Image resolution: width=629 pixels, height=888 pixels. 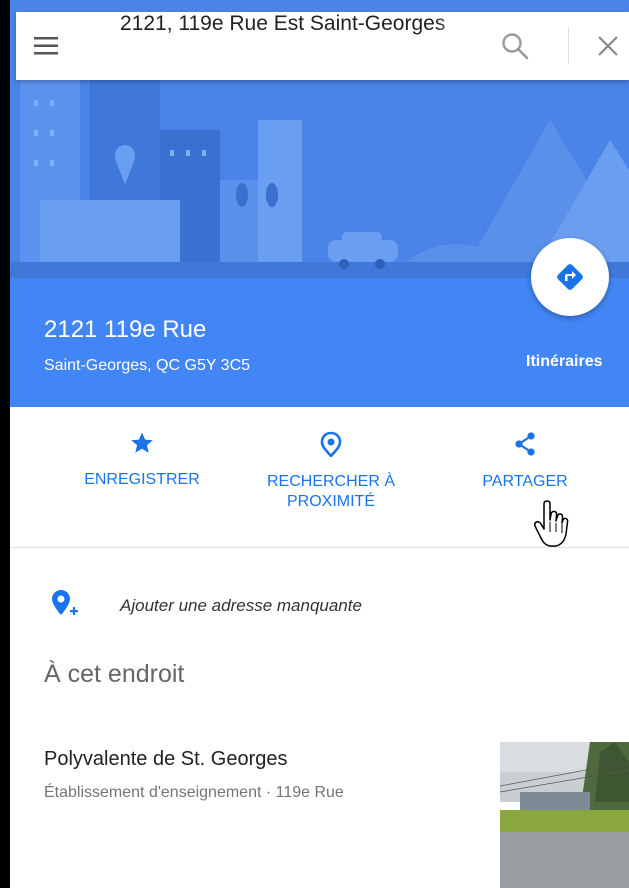 I want to click on search-nearby-button: RECHERCHER À PROXIMITÉ, so click(x=331, y=471).